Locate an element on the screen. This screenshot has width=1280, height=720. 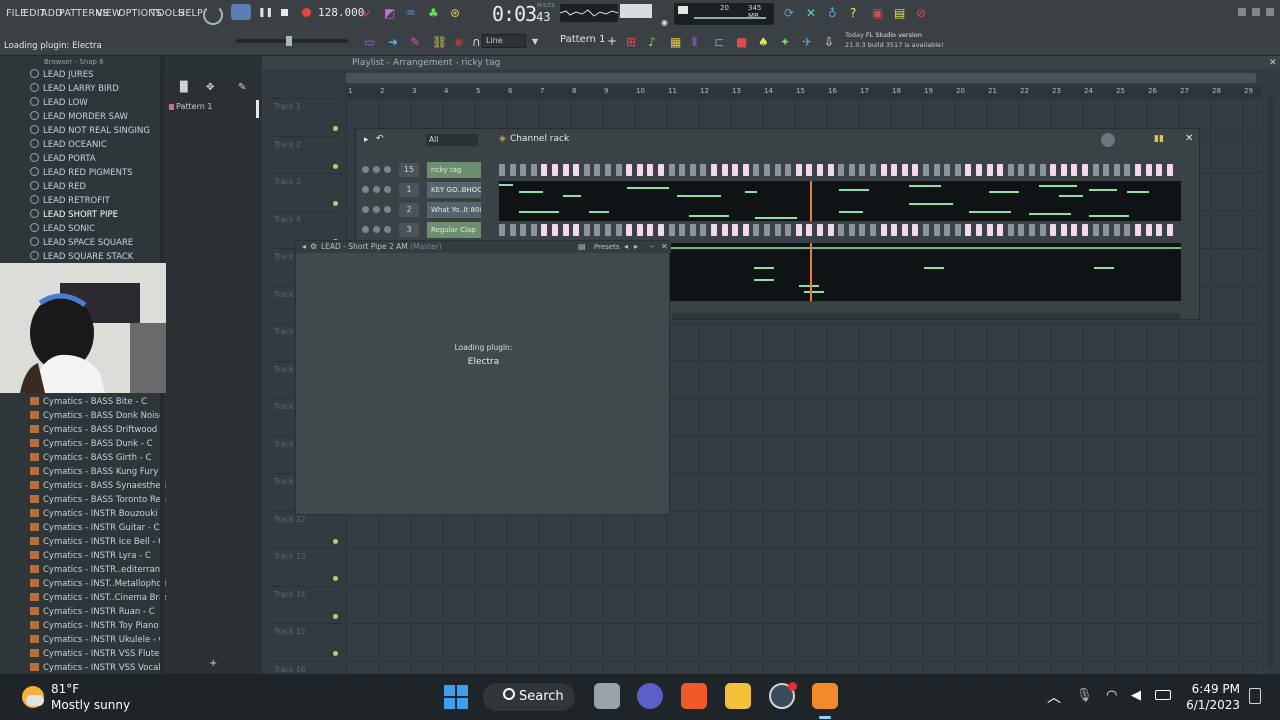
plugin-minimize-icon: – is located at coordinates (652, 246).